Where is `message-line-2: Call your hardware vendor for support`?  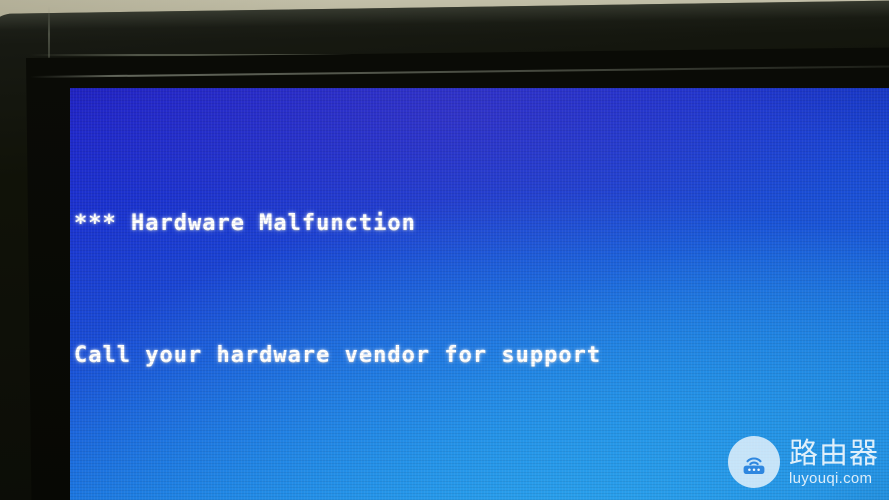
message-line-2: Call your hardware vendor for support is located at coordinates (338, 355).